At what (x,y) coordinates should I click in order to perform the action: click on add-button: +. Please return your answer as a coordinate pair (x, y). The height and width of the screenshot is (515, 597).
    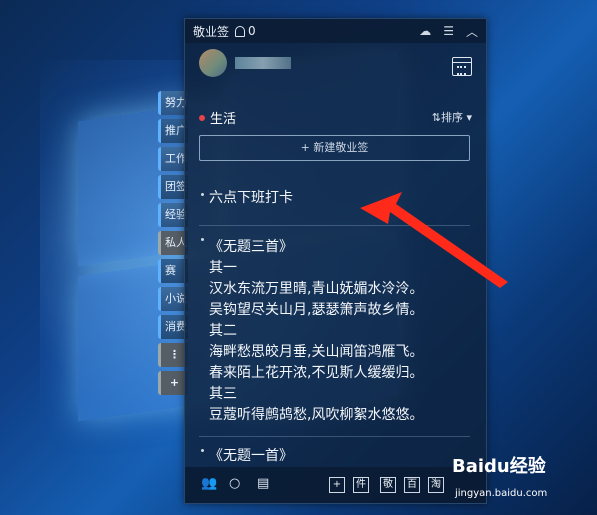
    Looking at the image, I should click on (337, 485).